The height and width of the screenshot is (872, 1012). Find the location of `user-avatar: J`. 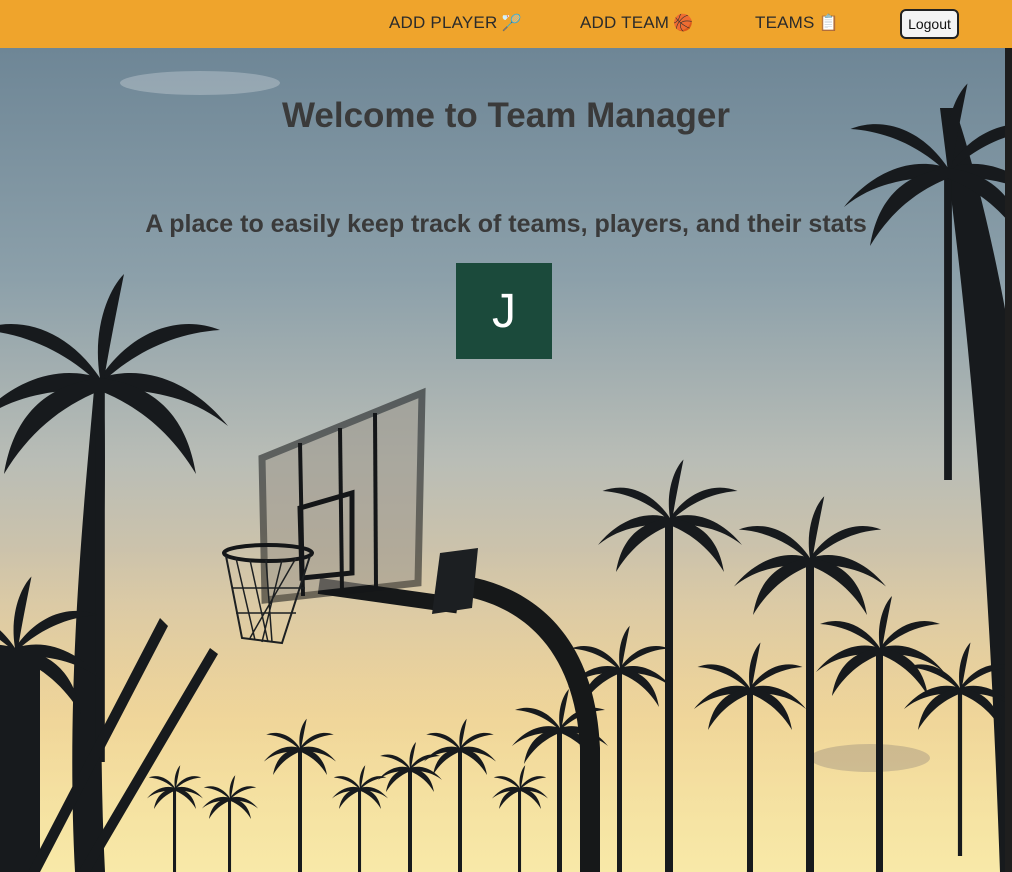

user-avatar: J is located at coordinates (504, 311).